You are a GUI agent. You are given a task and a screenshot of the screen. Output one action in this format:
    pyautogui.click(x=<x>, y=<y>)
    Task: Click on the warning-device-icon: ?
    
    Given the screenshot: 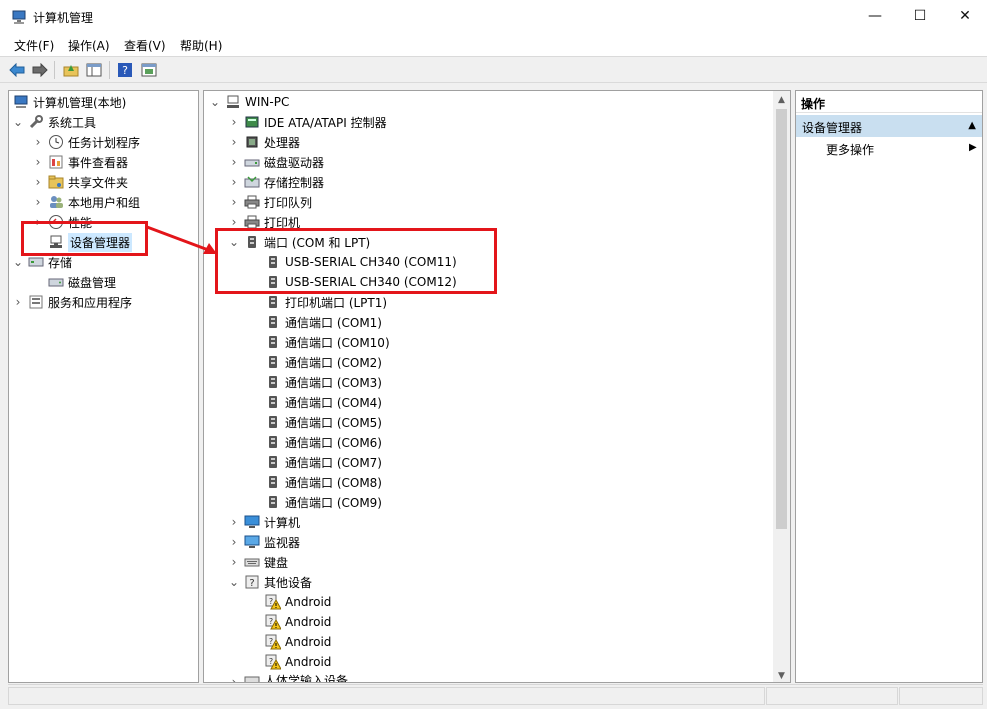 What is the action you would take?
    pyautogui.click(x=273, y=642)
    